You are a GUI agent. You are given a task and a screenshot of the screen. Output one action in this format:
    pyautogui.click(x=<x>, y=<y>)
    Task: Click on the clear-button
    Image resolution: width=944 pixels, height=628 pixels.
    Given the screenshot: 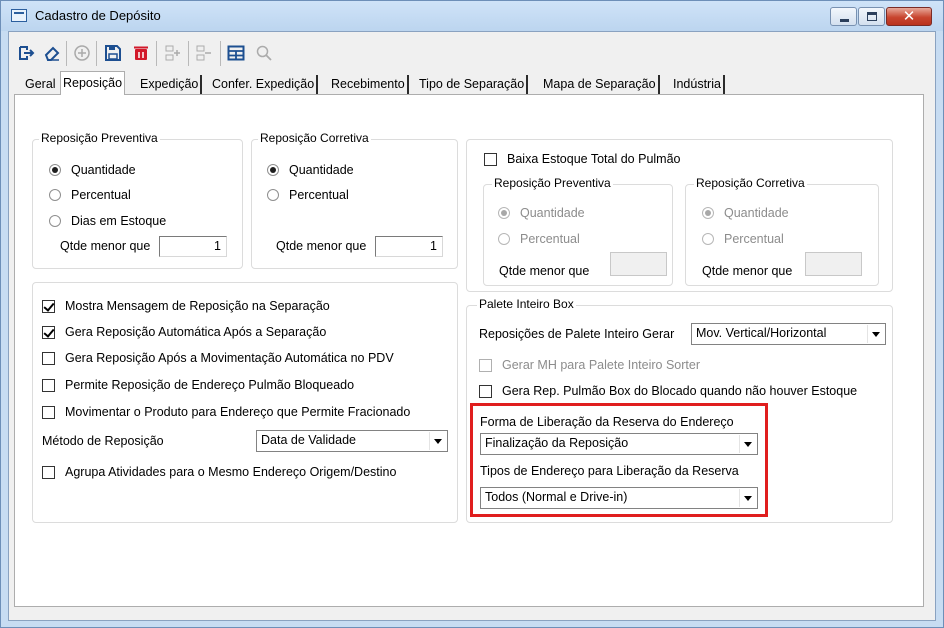 What is the action you would take?
    pyautogui.click(x=52, y=53)
    